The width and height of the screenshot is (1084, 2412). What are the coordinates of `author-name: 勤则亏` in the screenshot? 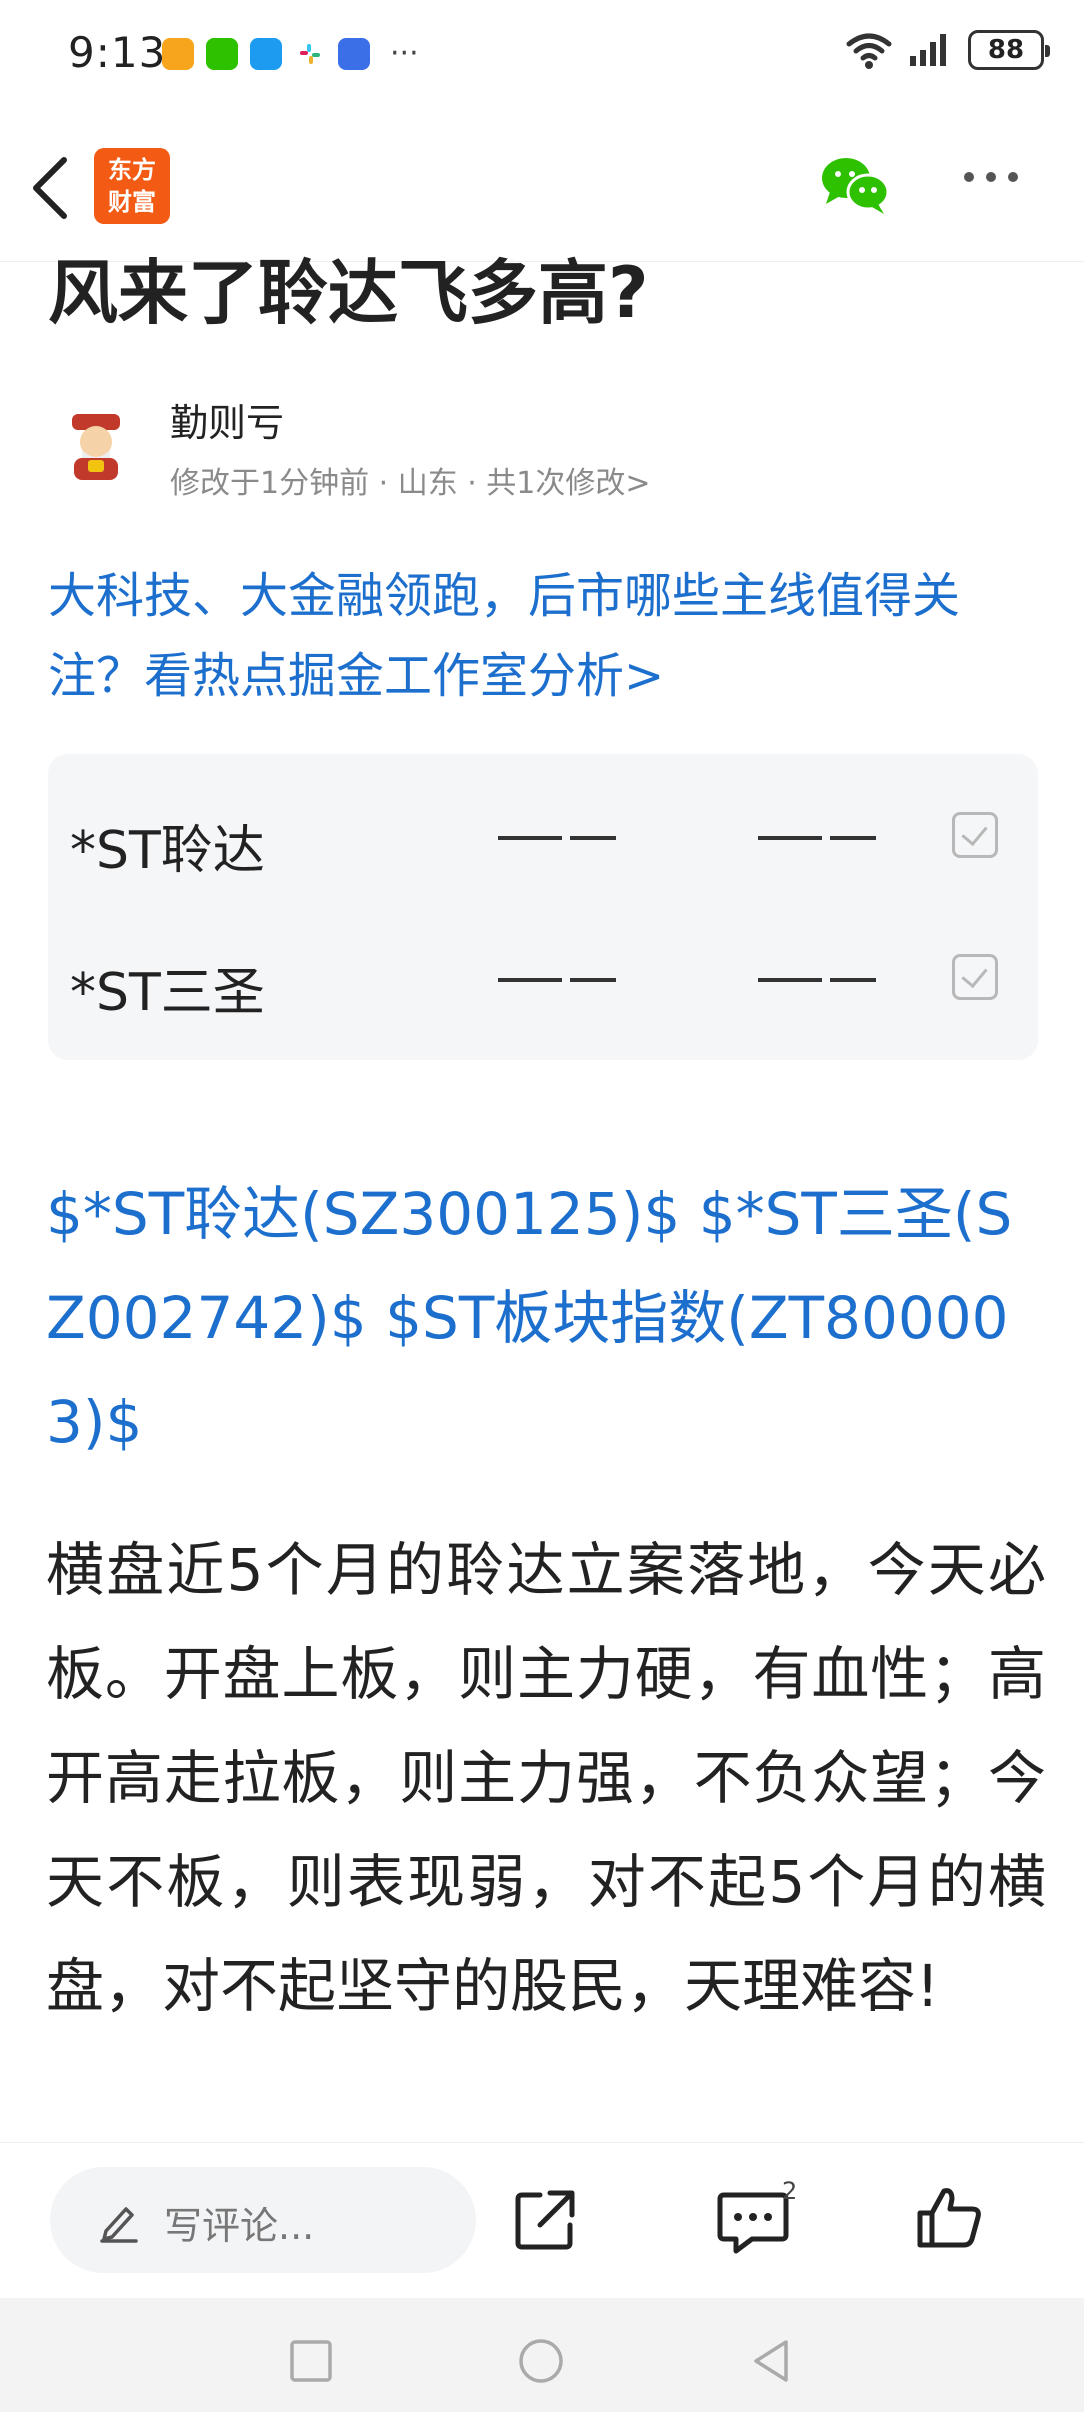 It's located at (227, 419).